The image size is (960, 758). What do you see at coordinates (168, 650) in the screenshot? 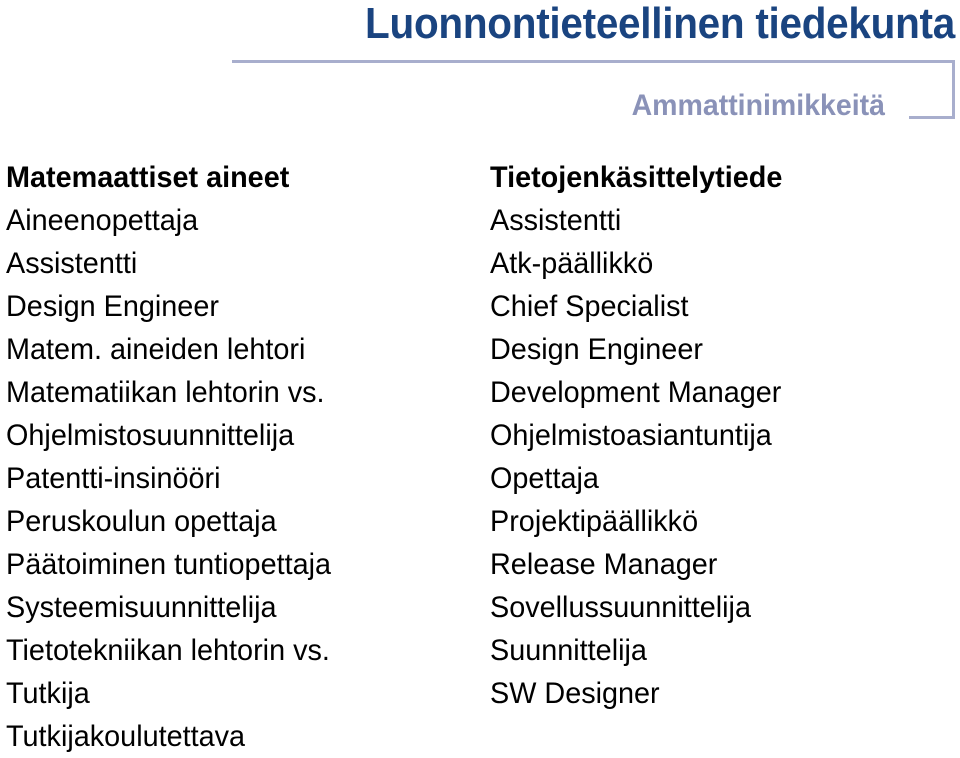
I see `list-item: Tietotekniikan lehtorin vs.` at bounding box center [168, 650].